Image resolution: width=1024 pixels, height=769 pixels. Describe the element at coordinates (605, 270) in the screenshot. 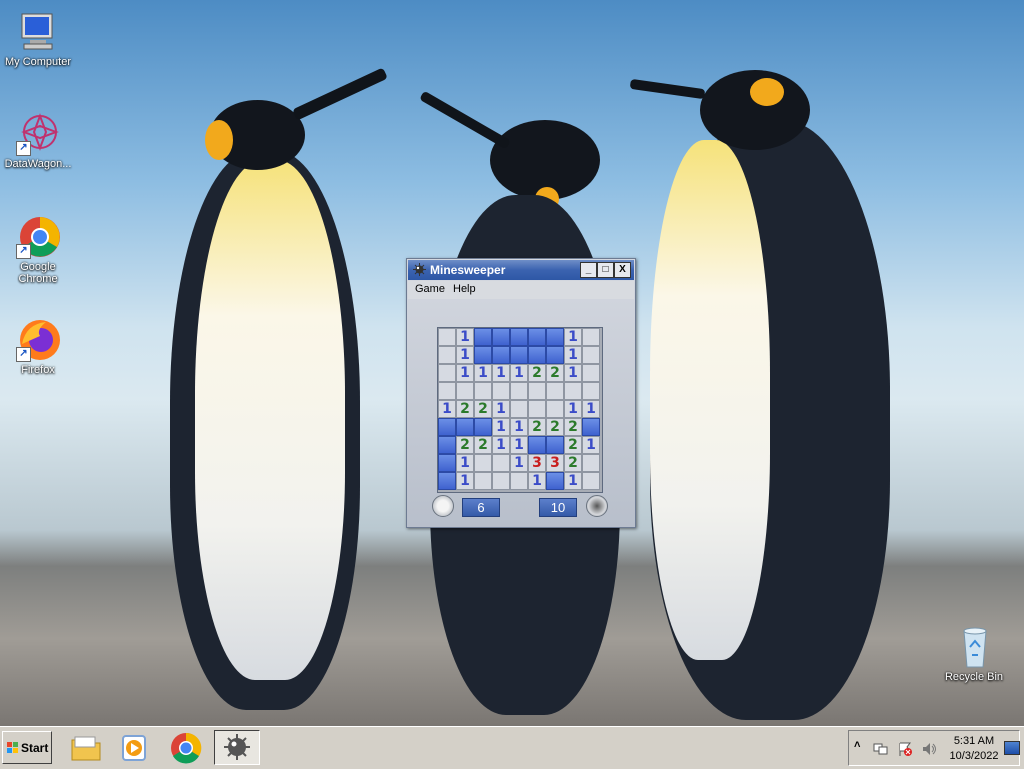

I see `maximize-button: □` at that location.